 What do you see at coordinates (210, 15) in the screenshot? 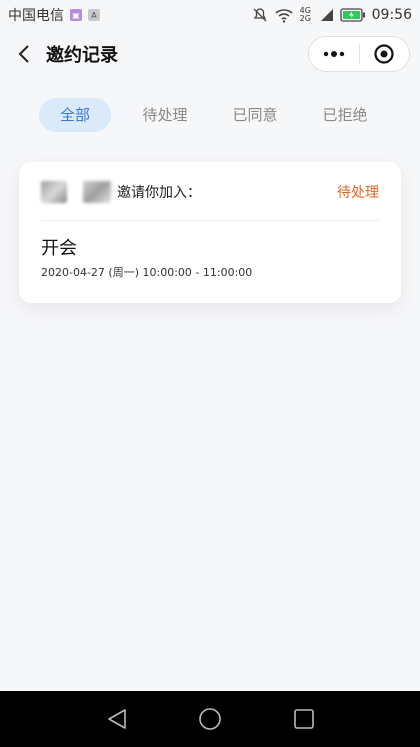
I see `status-bar: 中国电信 ▣ A 4G 2G 09:56` at bounding box center [210, 15].